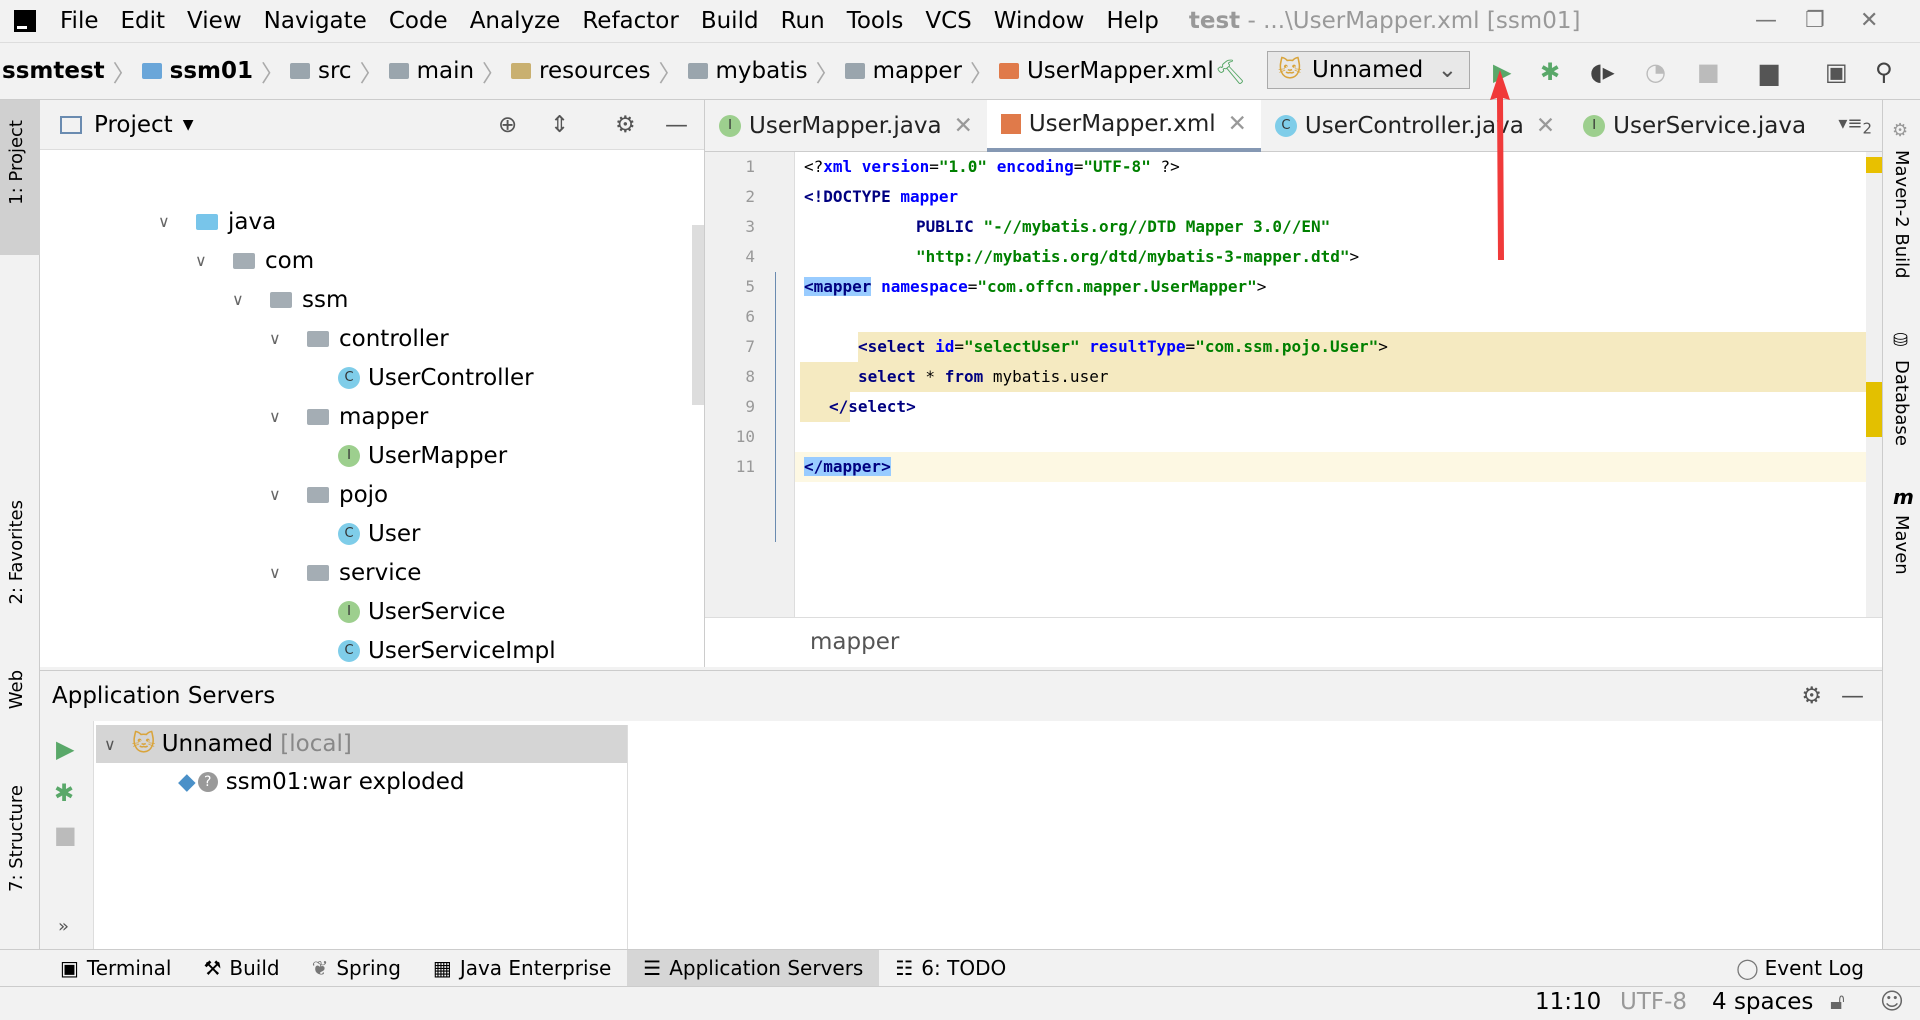 Image resolution: width=1920 pixels, height=1020 pixels. What do you see at coordinates (361, 782) in the screenshot?
I see `artifact-node: ◆ ? ssm01:war exploded` at bounding box center [361, 782].